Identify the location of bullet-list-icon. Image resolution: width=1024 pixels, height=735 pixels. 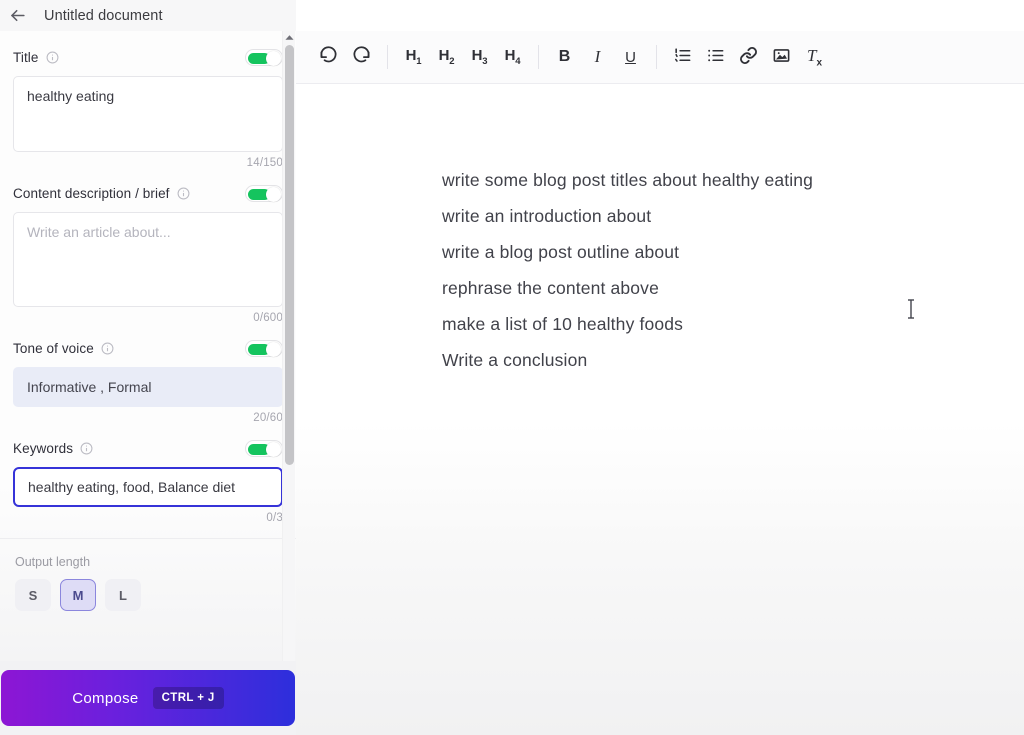
(715, 57).